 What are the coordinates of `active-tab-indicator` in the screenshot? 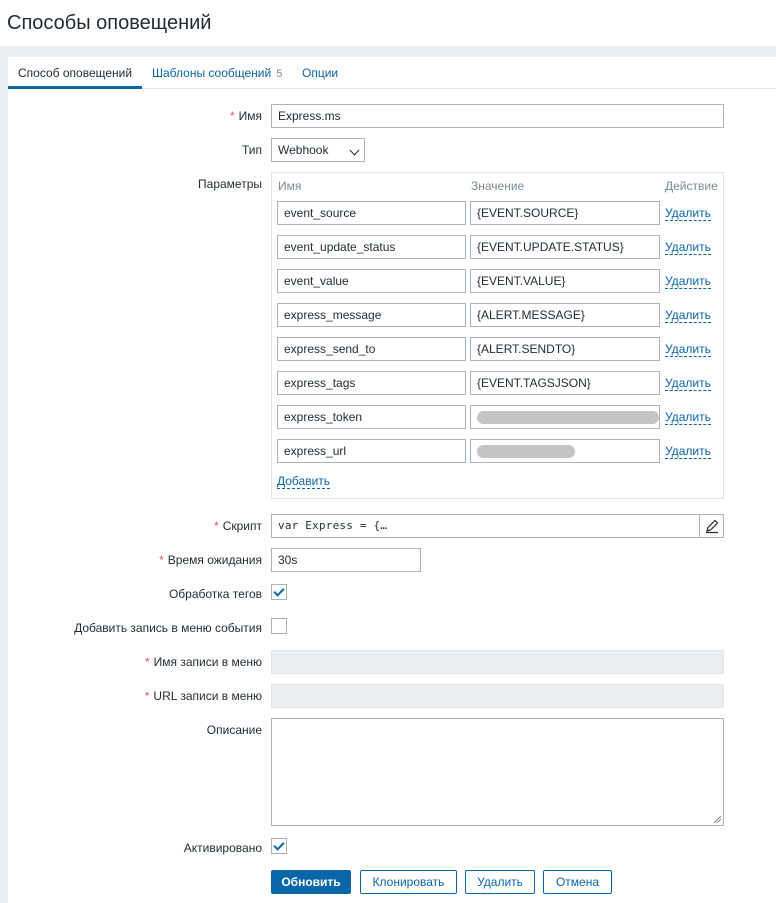 It's located at (75, 87).